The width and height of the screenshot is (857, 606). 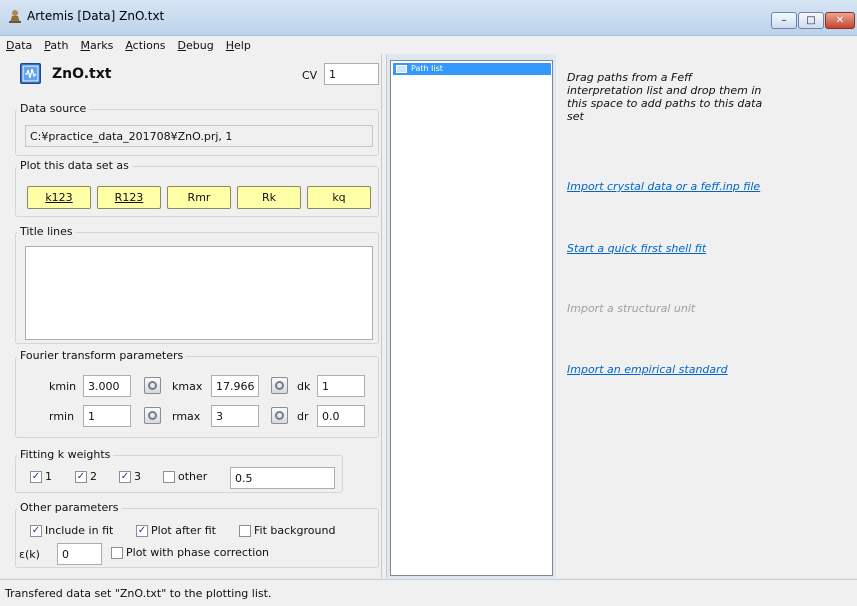 What do you see at coordinates (48, 476) in the screenshot?
I see `k1-label: 1` at bounding box center [48, 476].